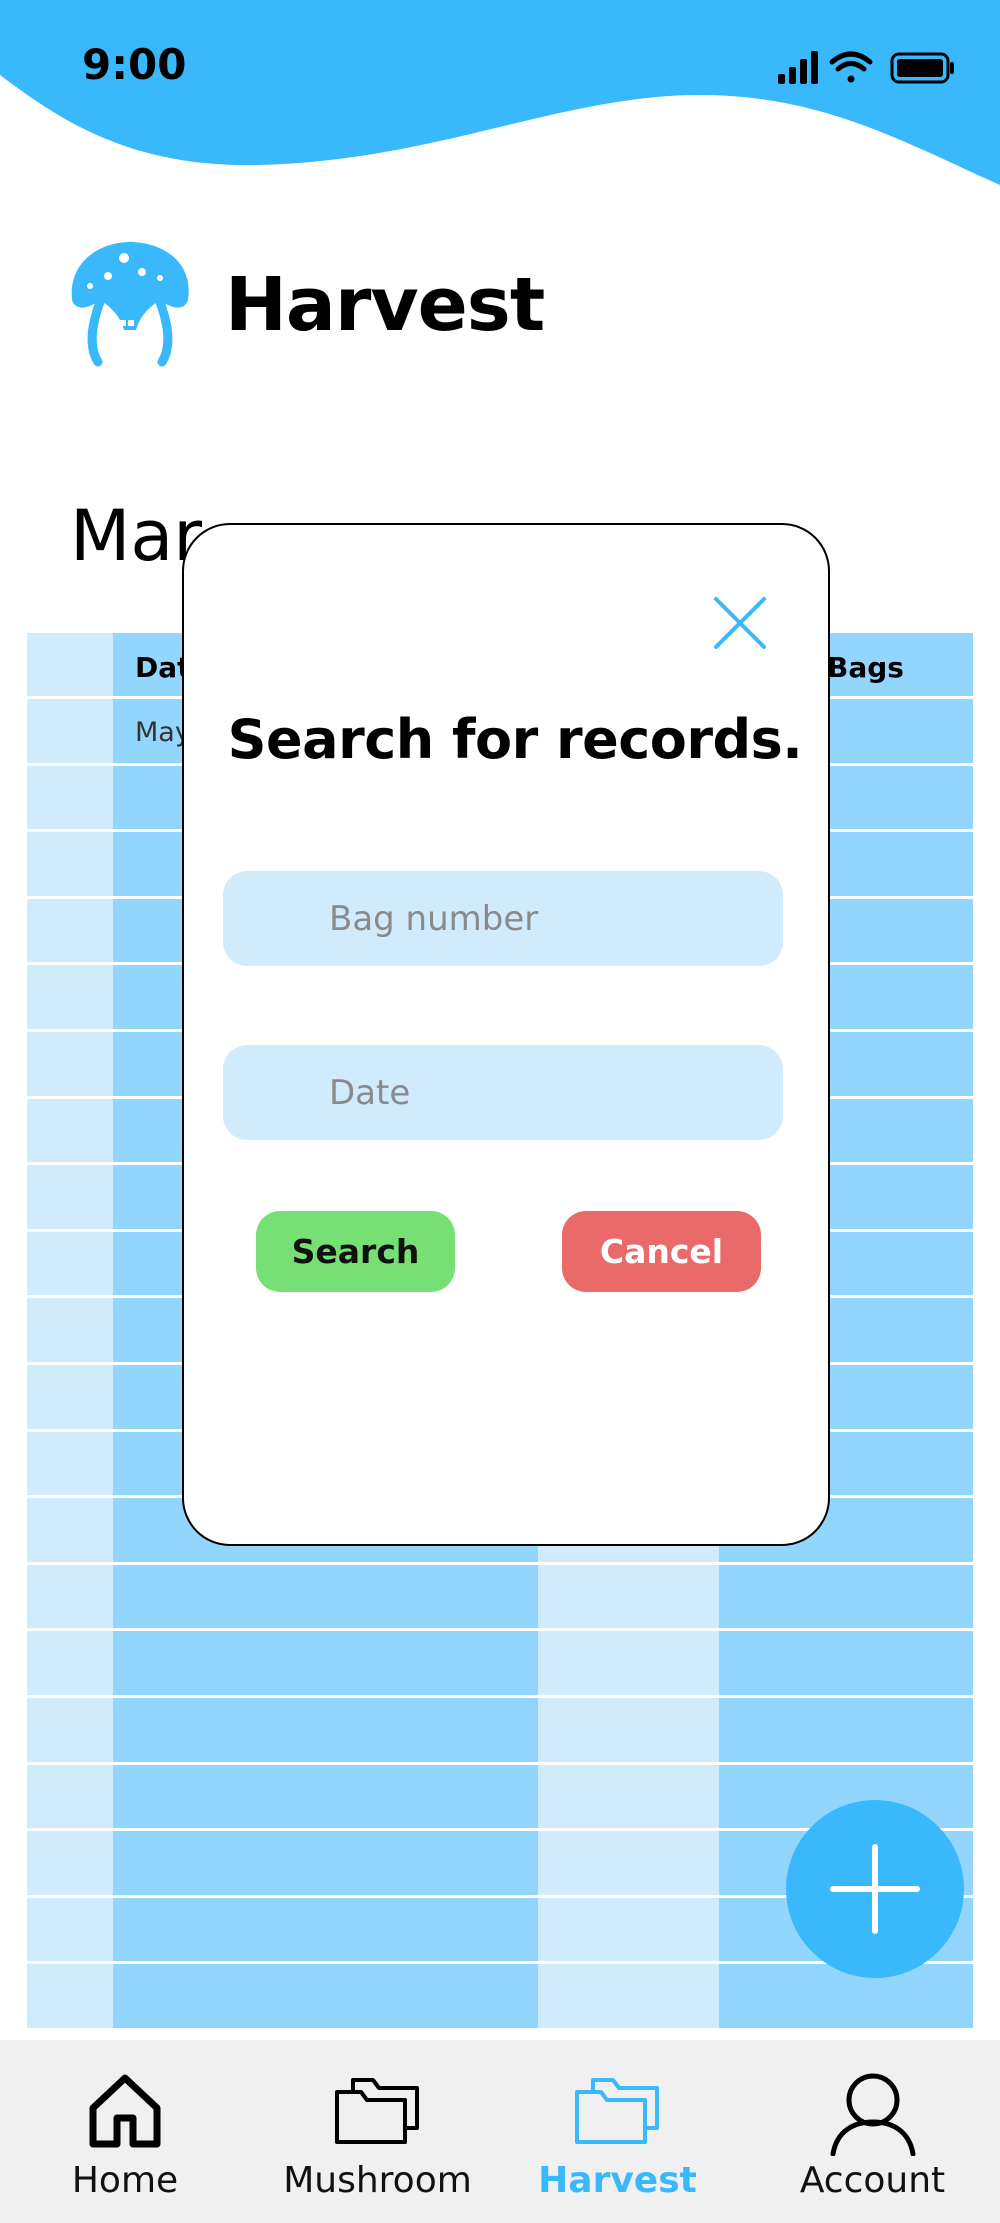 This screenshot has height=2223, width=1000. I want to click on page-title: Harvest, so click(385, 305).